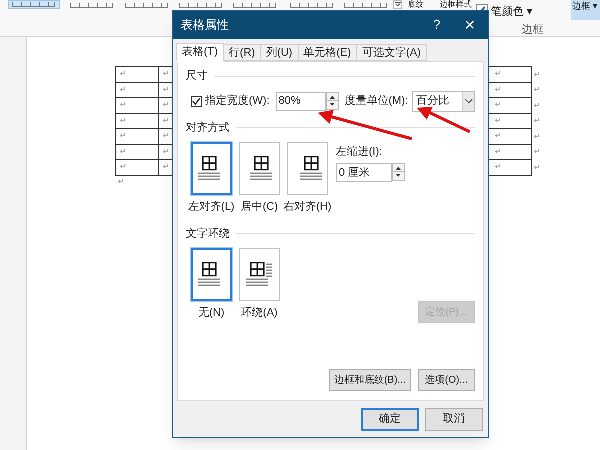  Describe the element at coordinates (200, 52) in the screenshot. I see `tab: 表格(T)` at that location.